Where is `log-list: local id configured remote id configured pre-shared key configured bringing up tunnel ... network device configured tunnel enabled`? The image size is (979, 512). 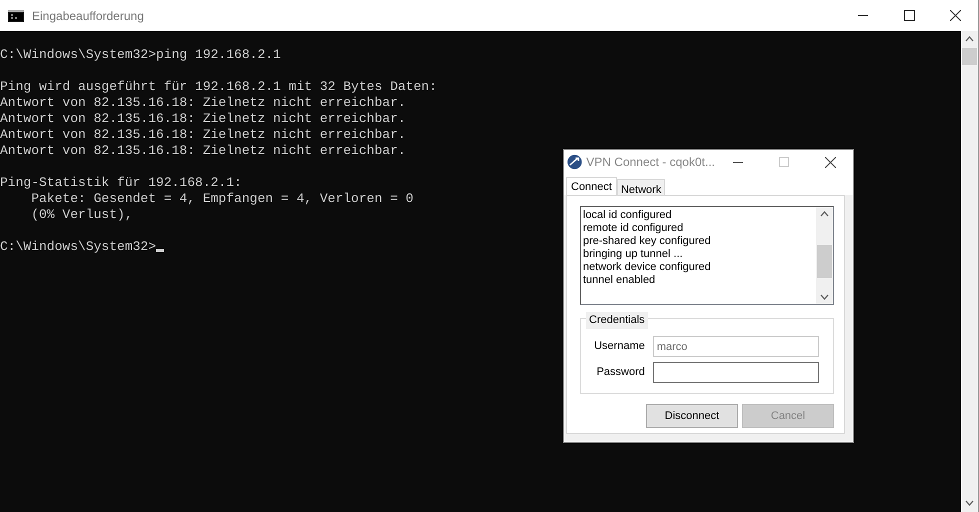 log-list: local id configured remote id configured pre-shared key configured bringing up tunnel ... network device configured tunnel enabled is located at coordinates (707, 255).